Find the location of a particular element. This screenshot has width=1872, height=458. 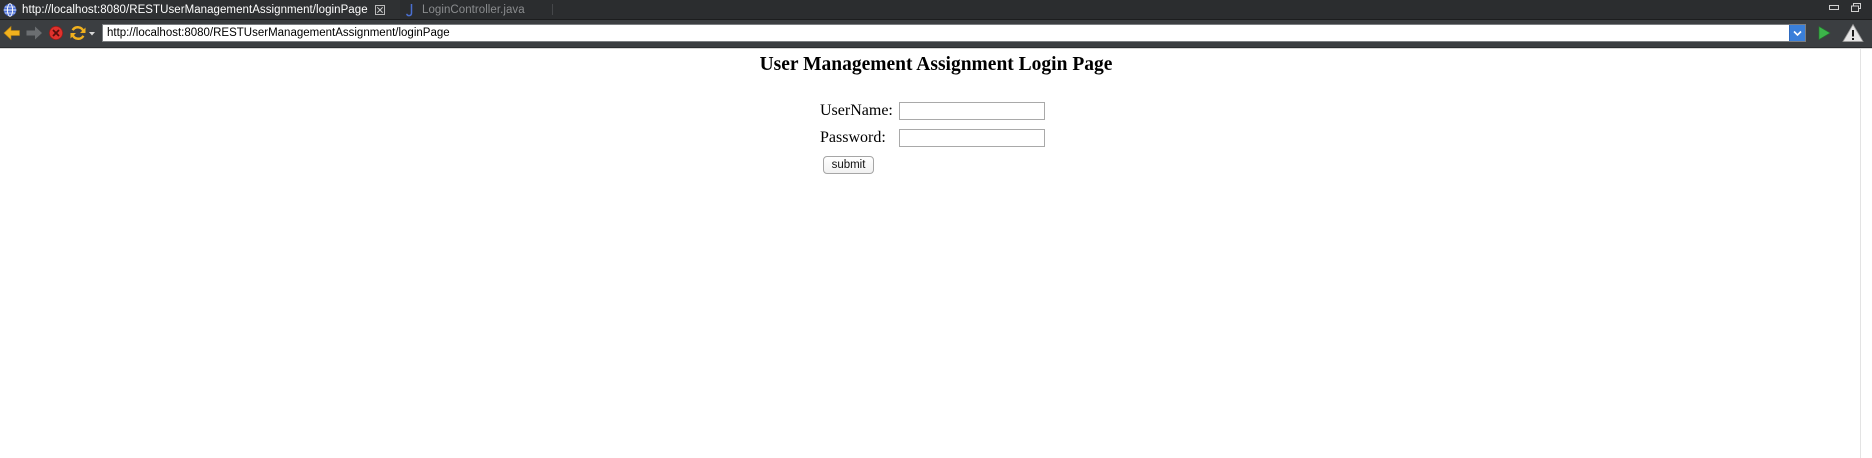

username-field is located at coordinates (972, 111).